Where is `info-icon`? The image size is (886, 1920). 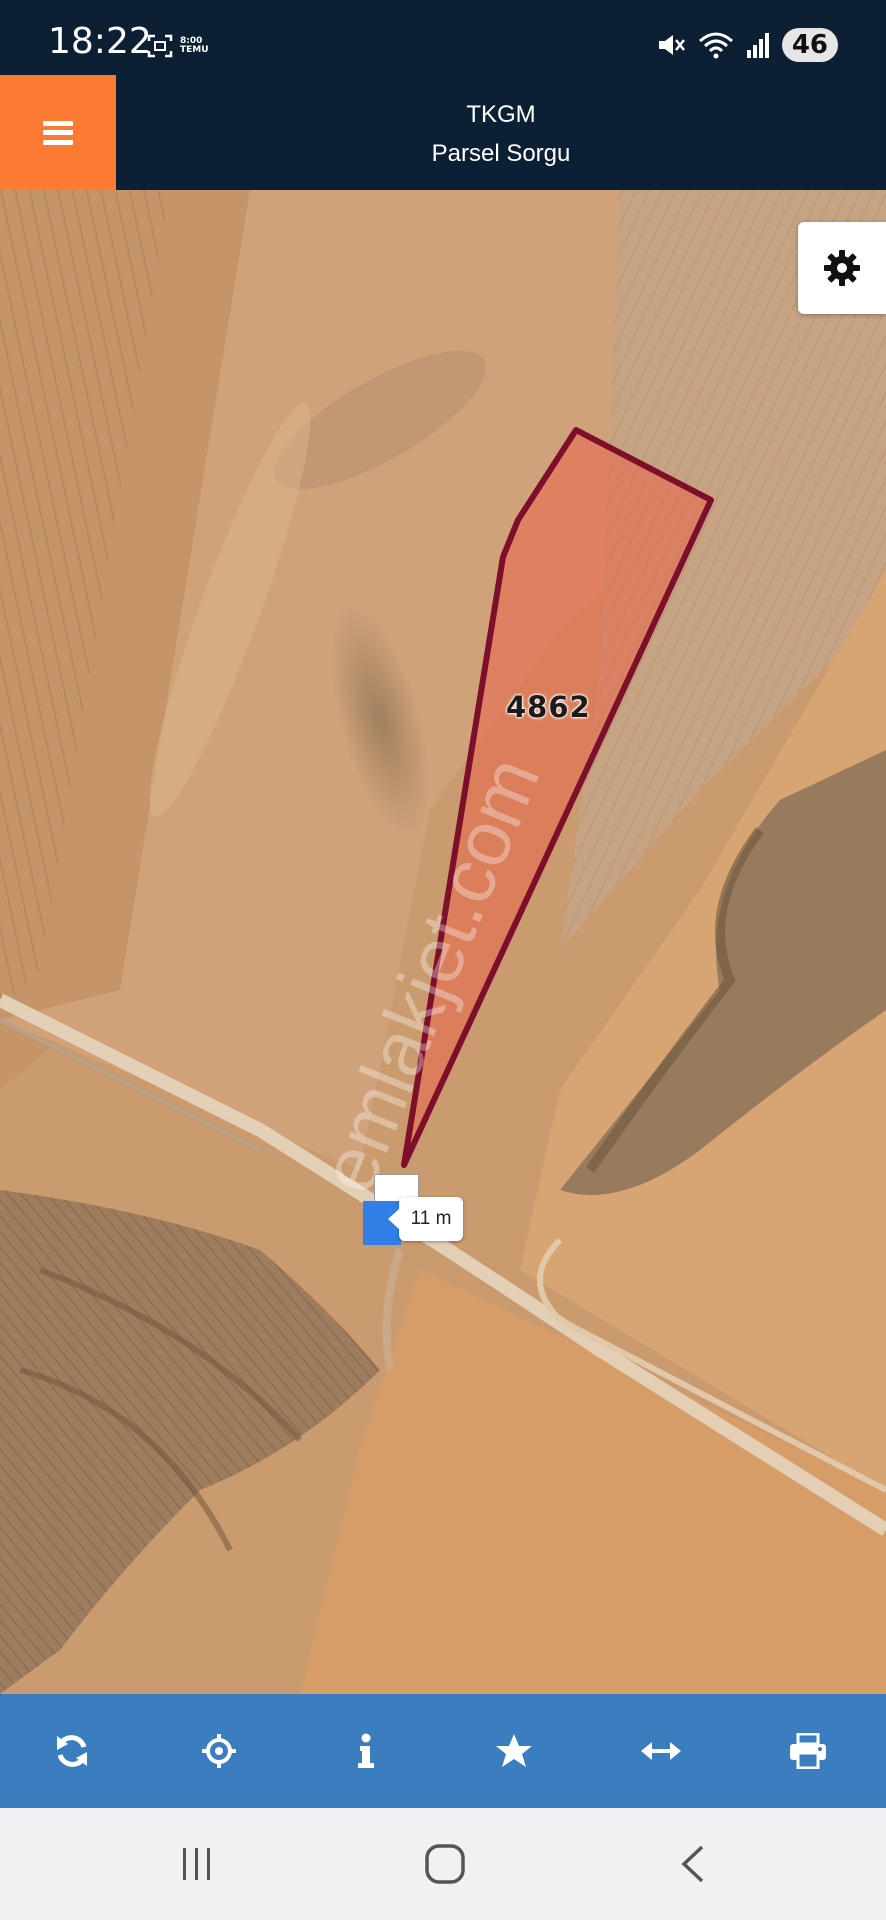 info-icon is located at coordinates (366, 1750).